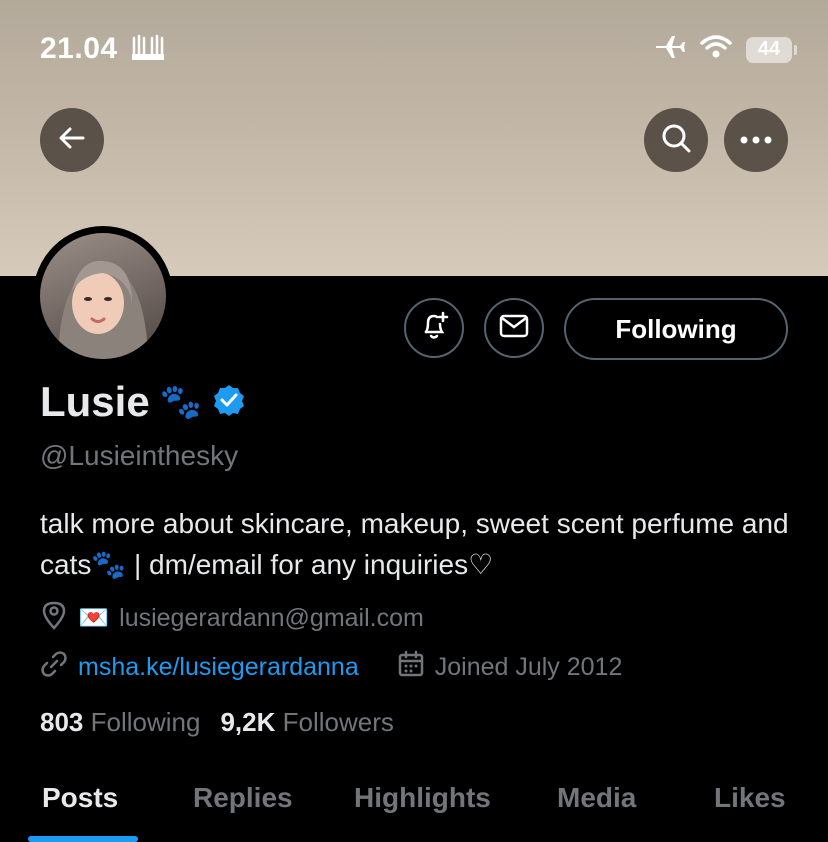 This screenshot has width=828, height=842. What do you see at coordinates (54, 618) in the screenshot?
I see `location-icon` at bounding box center [54, 618].